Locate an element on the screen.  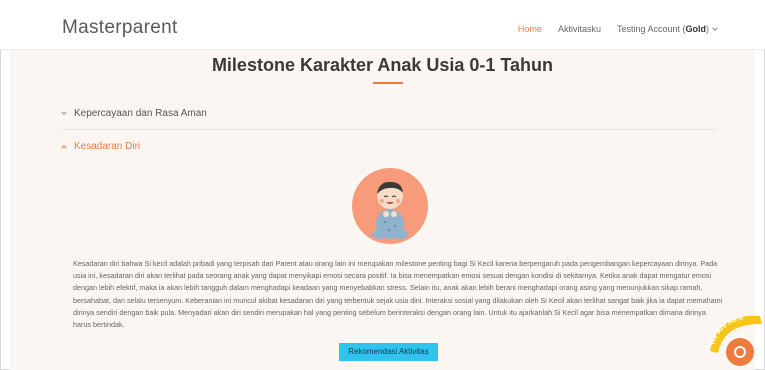
nav-home-link: Home is located at coordinates (530, 29).